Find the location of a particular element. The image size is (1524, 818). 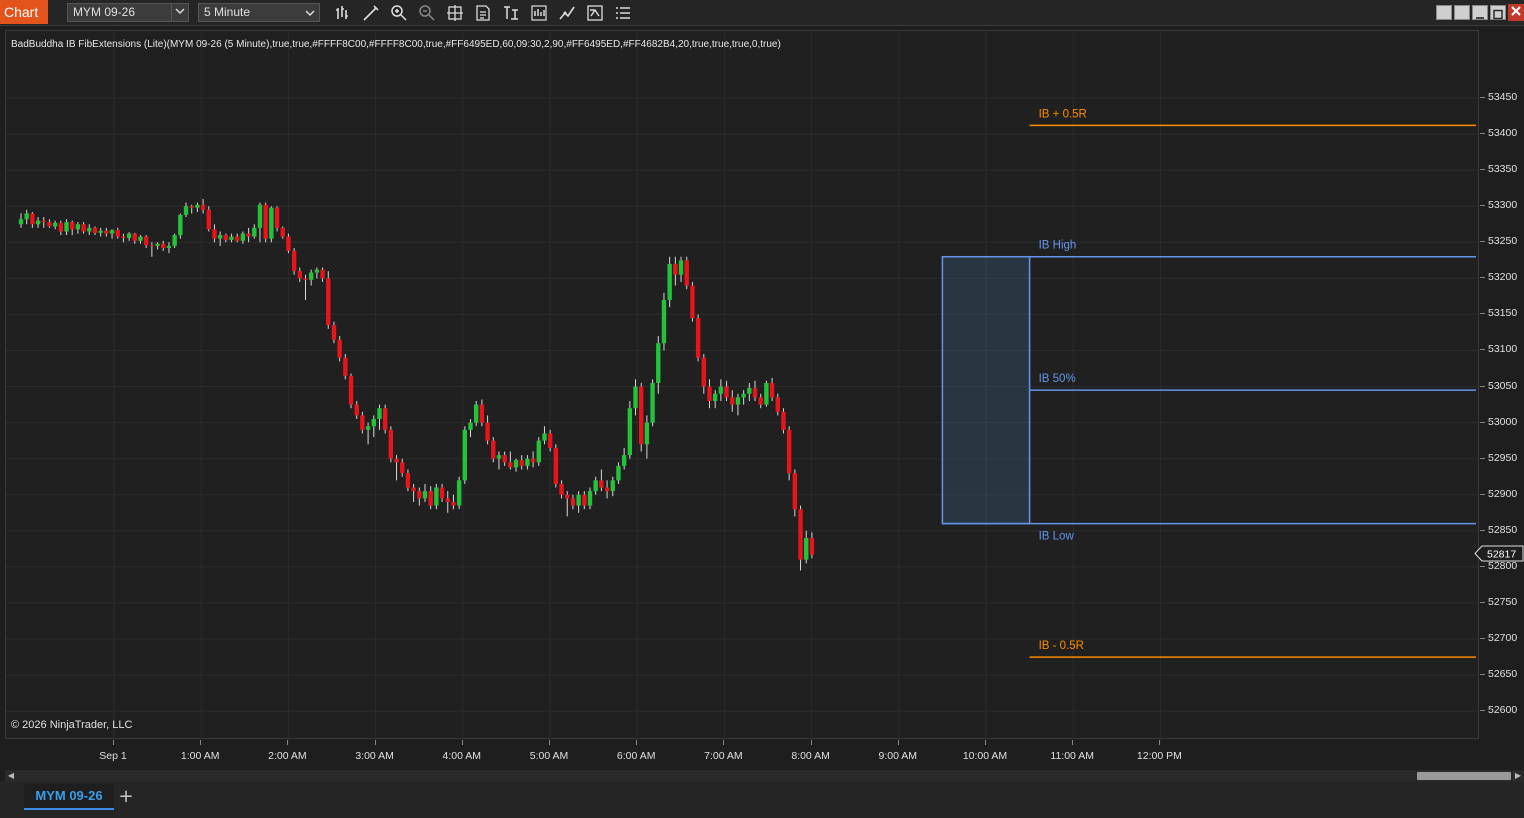

crosshair-icon is located at coordinates (455, 13).